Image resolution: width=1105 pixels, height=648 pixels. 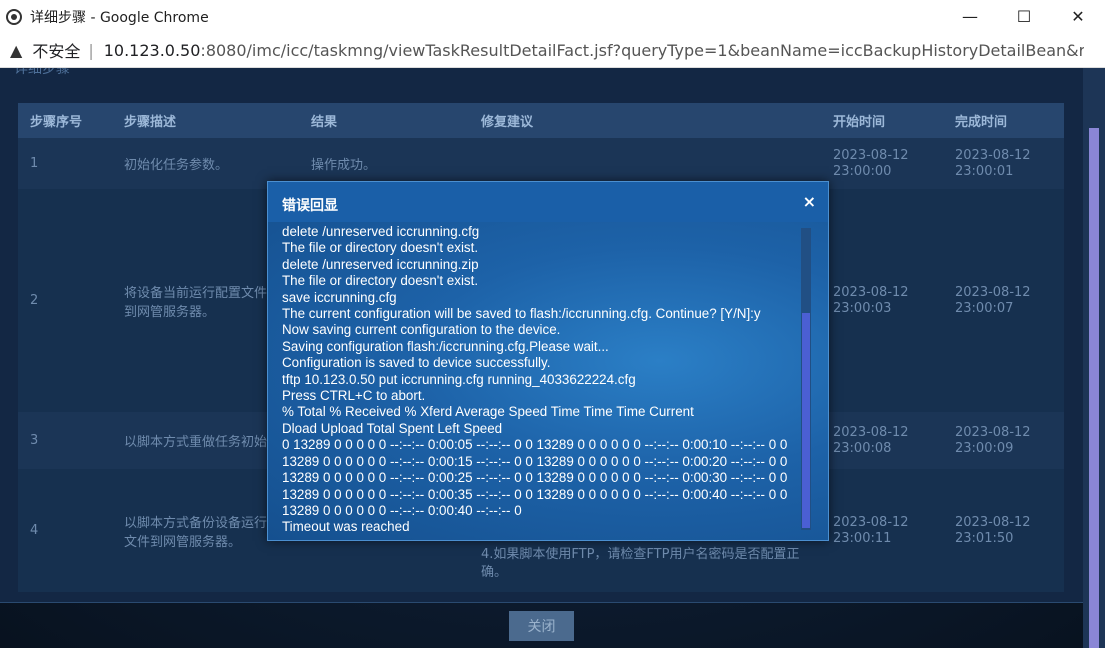 What do you see at coordinates (984, 171) in the screenshot?
I see `end-clock: 23:00:01` at bounding box center [984, 171].